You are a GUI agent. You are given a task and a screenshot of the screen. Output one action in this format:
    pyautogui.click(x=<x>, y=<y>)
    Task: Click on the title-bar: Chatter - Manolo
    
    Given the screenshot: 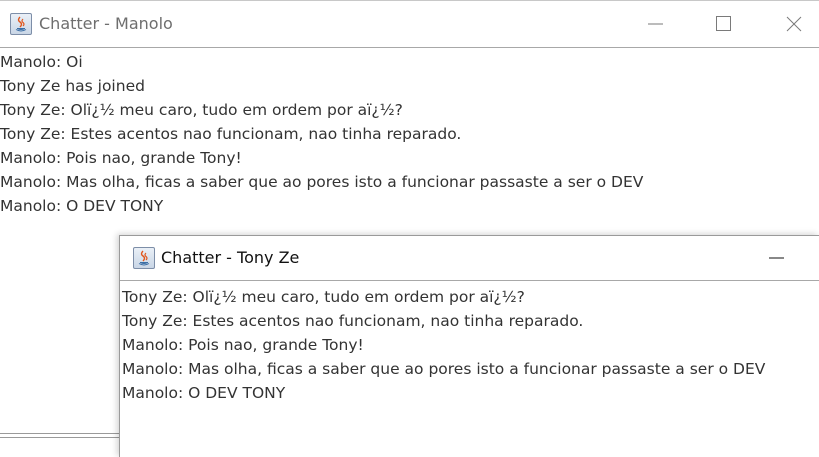 What is the action you would take?
    pyautogui.click(x=409, y=24)
    